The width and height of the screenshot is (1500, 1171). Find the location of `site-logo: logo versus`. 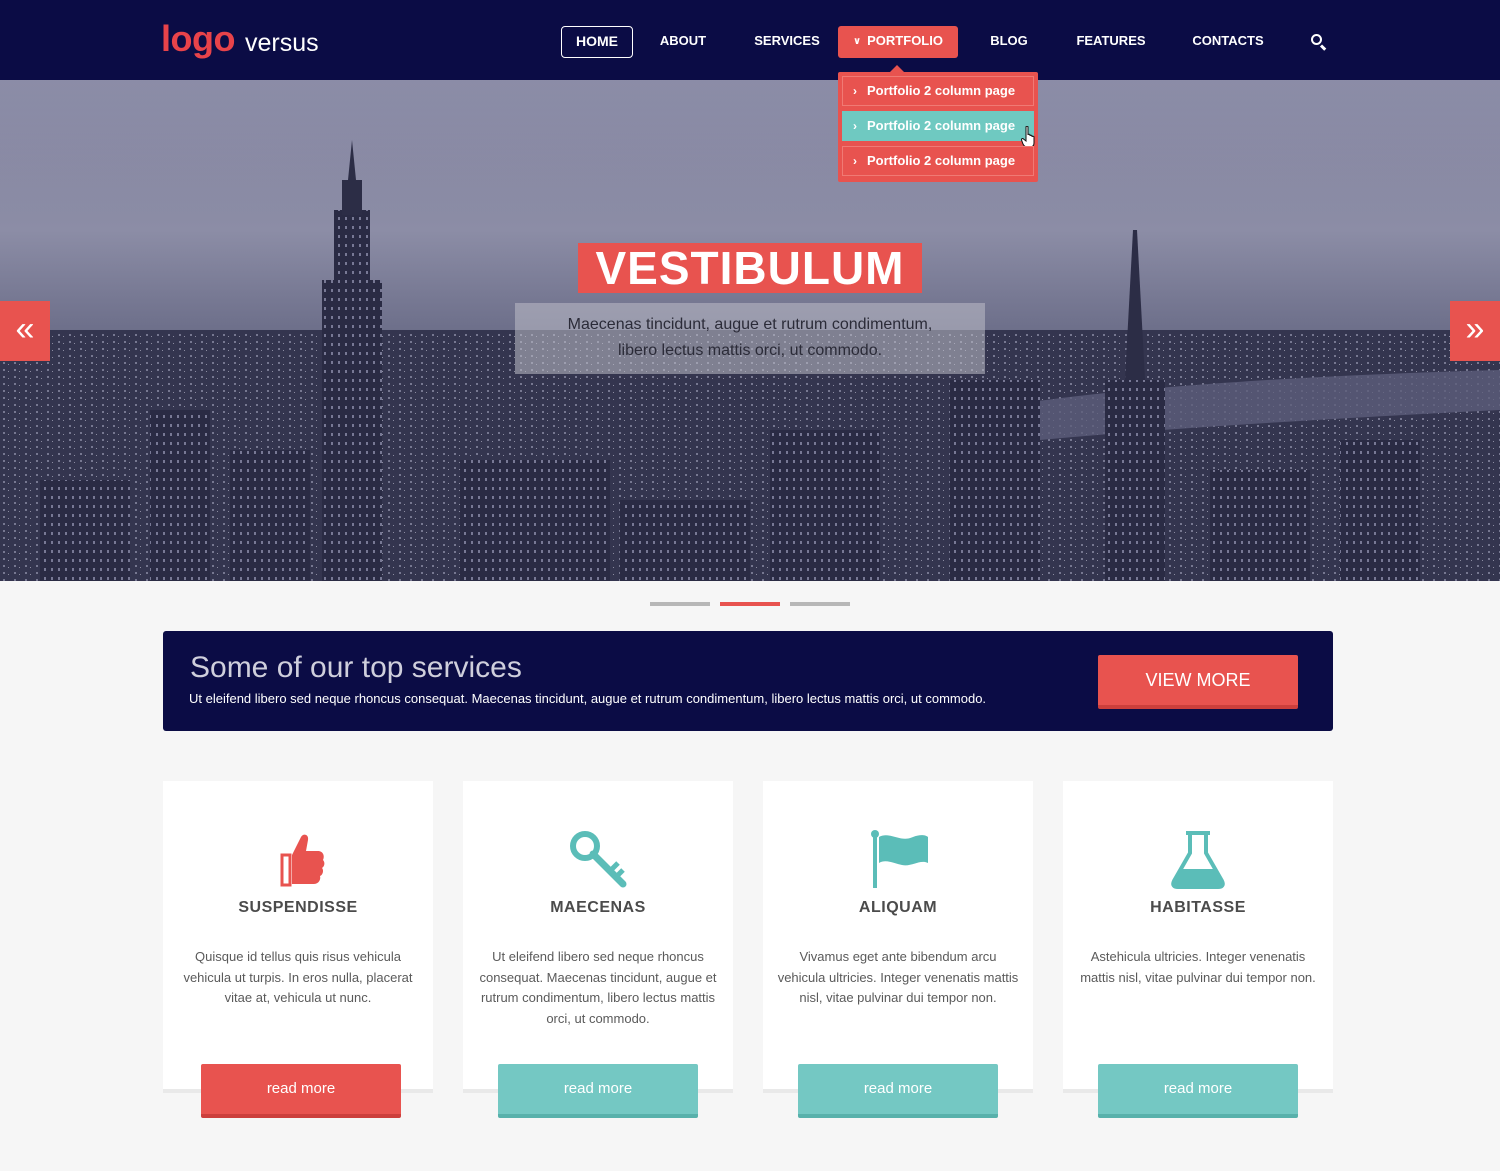

site-logo: logo versus is located at coordinates (240, 39).